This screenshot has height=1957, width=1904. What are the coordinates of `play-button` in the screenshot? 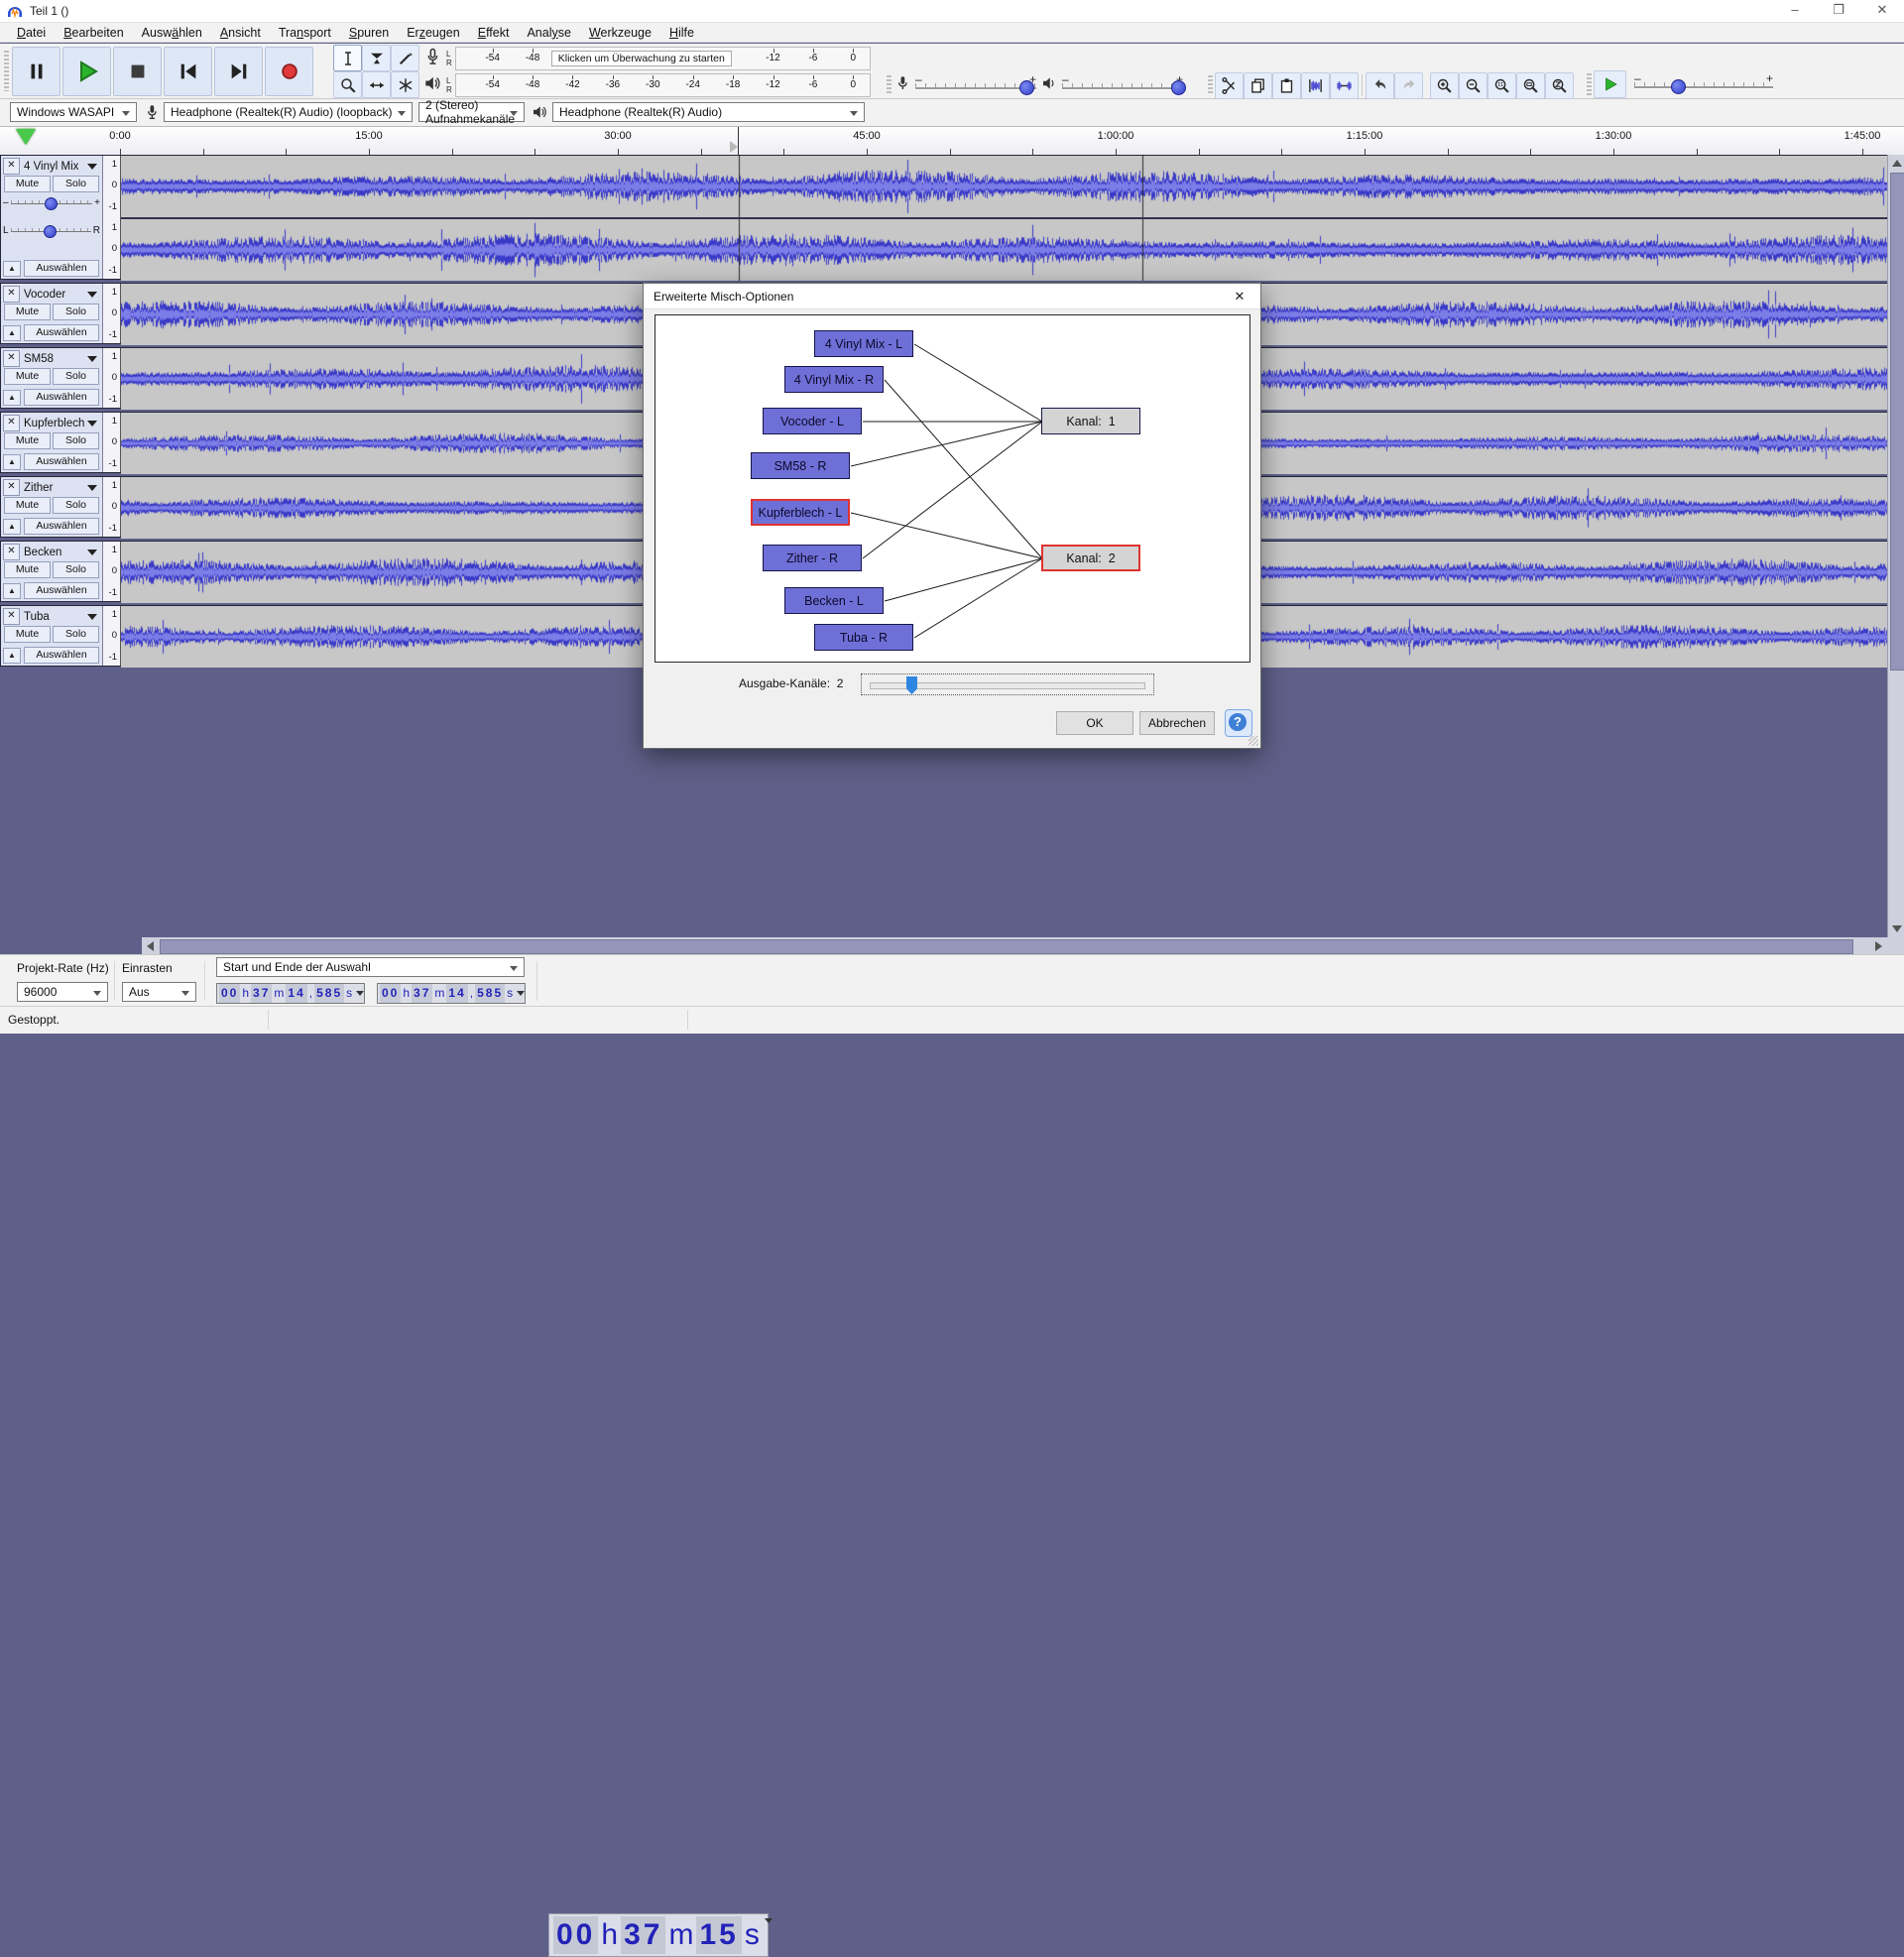 It's located at (86, 71).